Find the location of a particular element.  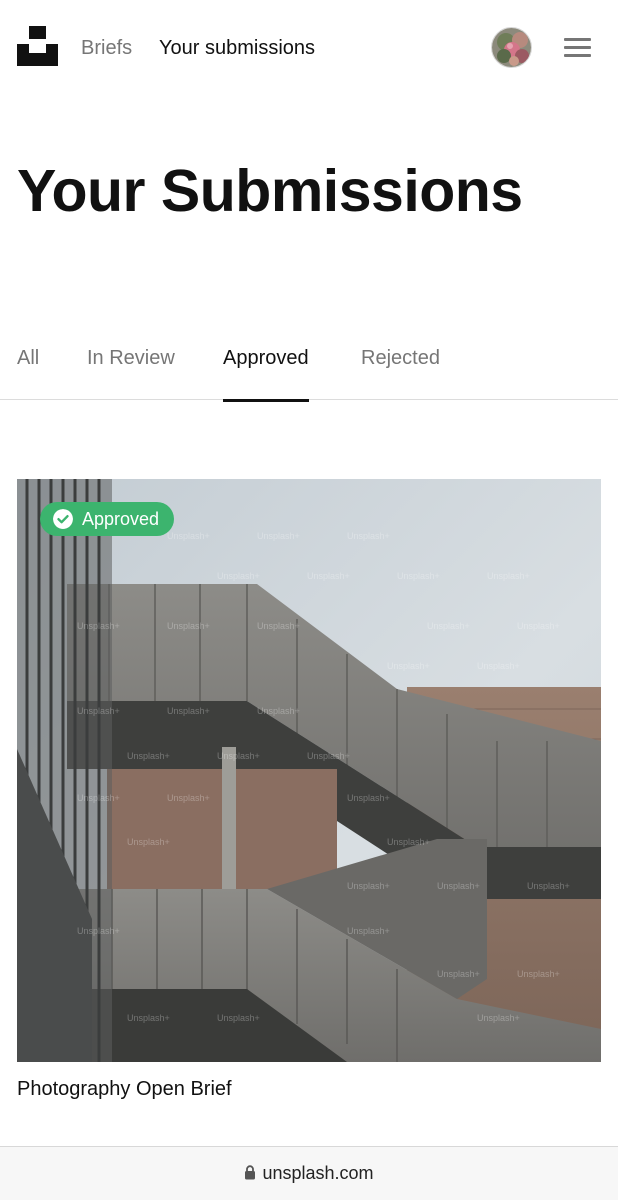

tab-rejected: Rejected is located at coordinates (400, 373).